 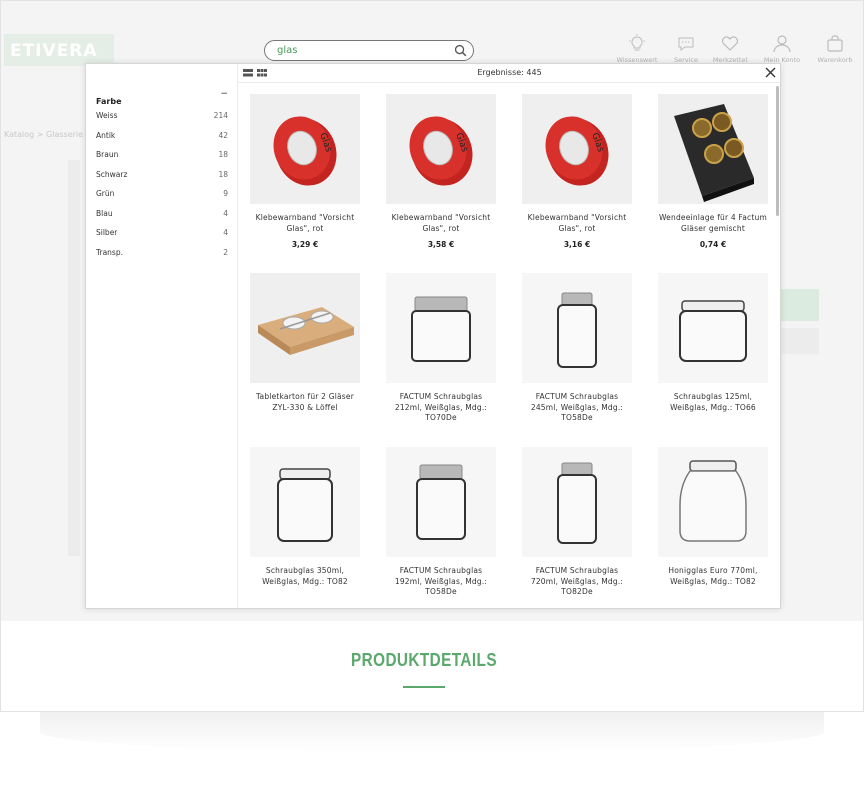 I want to click on filter-count: 2, so click(x=225, y=252).